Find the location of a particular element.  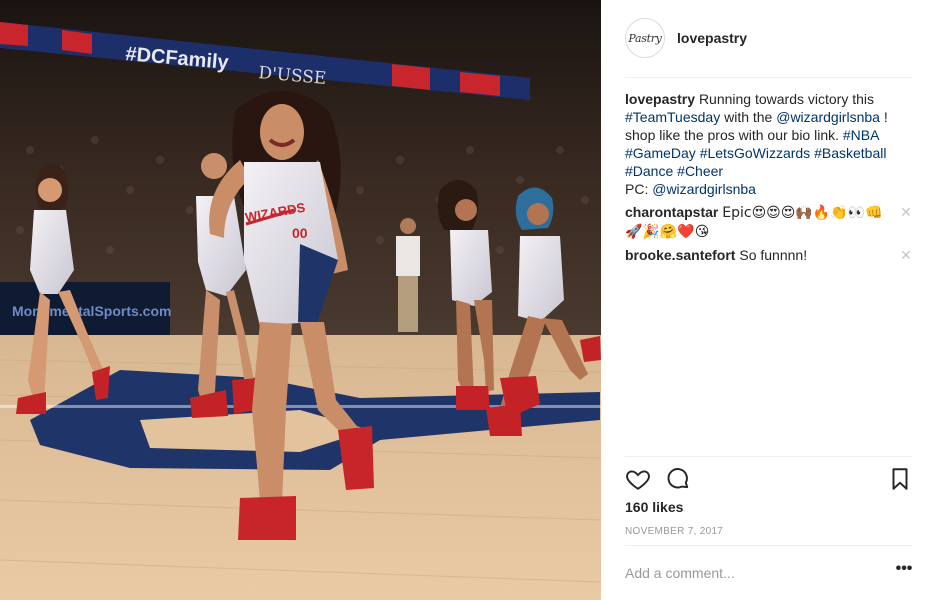

post-header: Pastry lovepastry is located at coordinates (686, 38).